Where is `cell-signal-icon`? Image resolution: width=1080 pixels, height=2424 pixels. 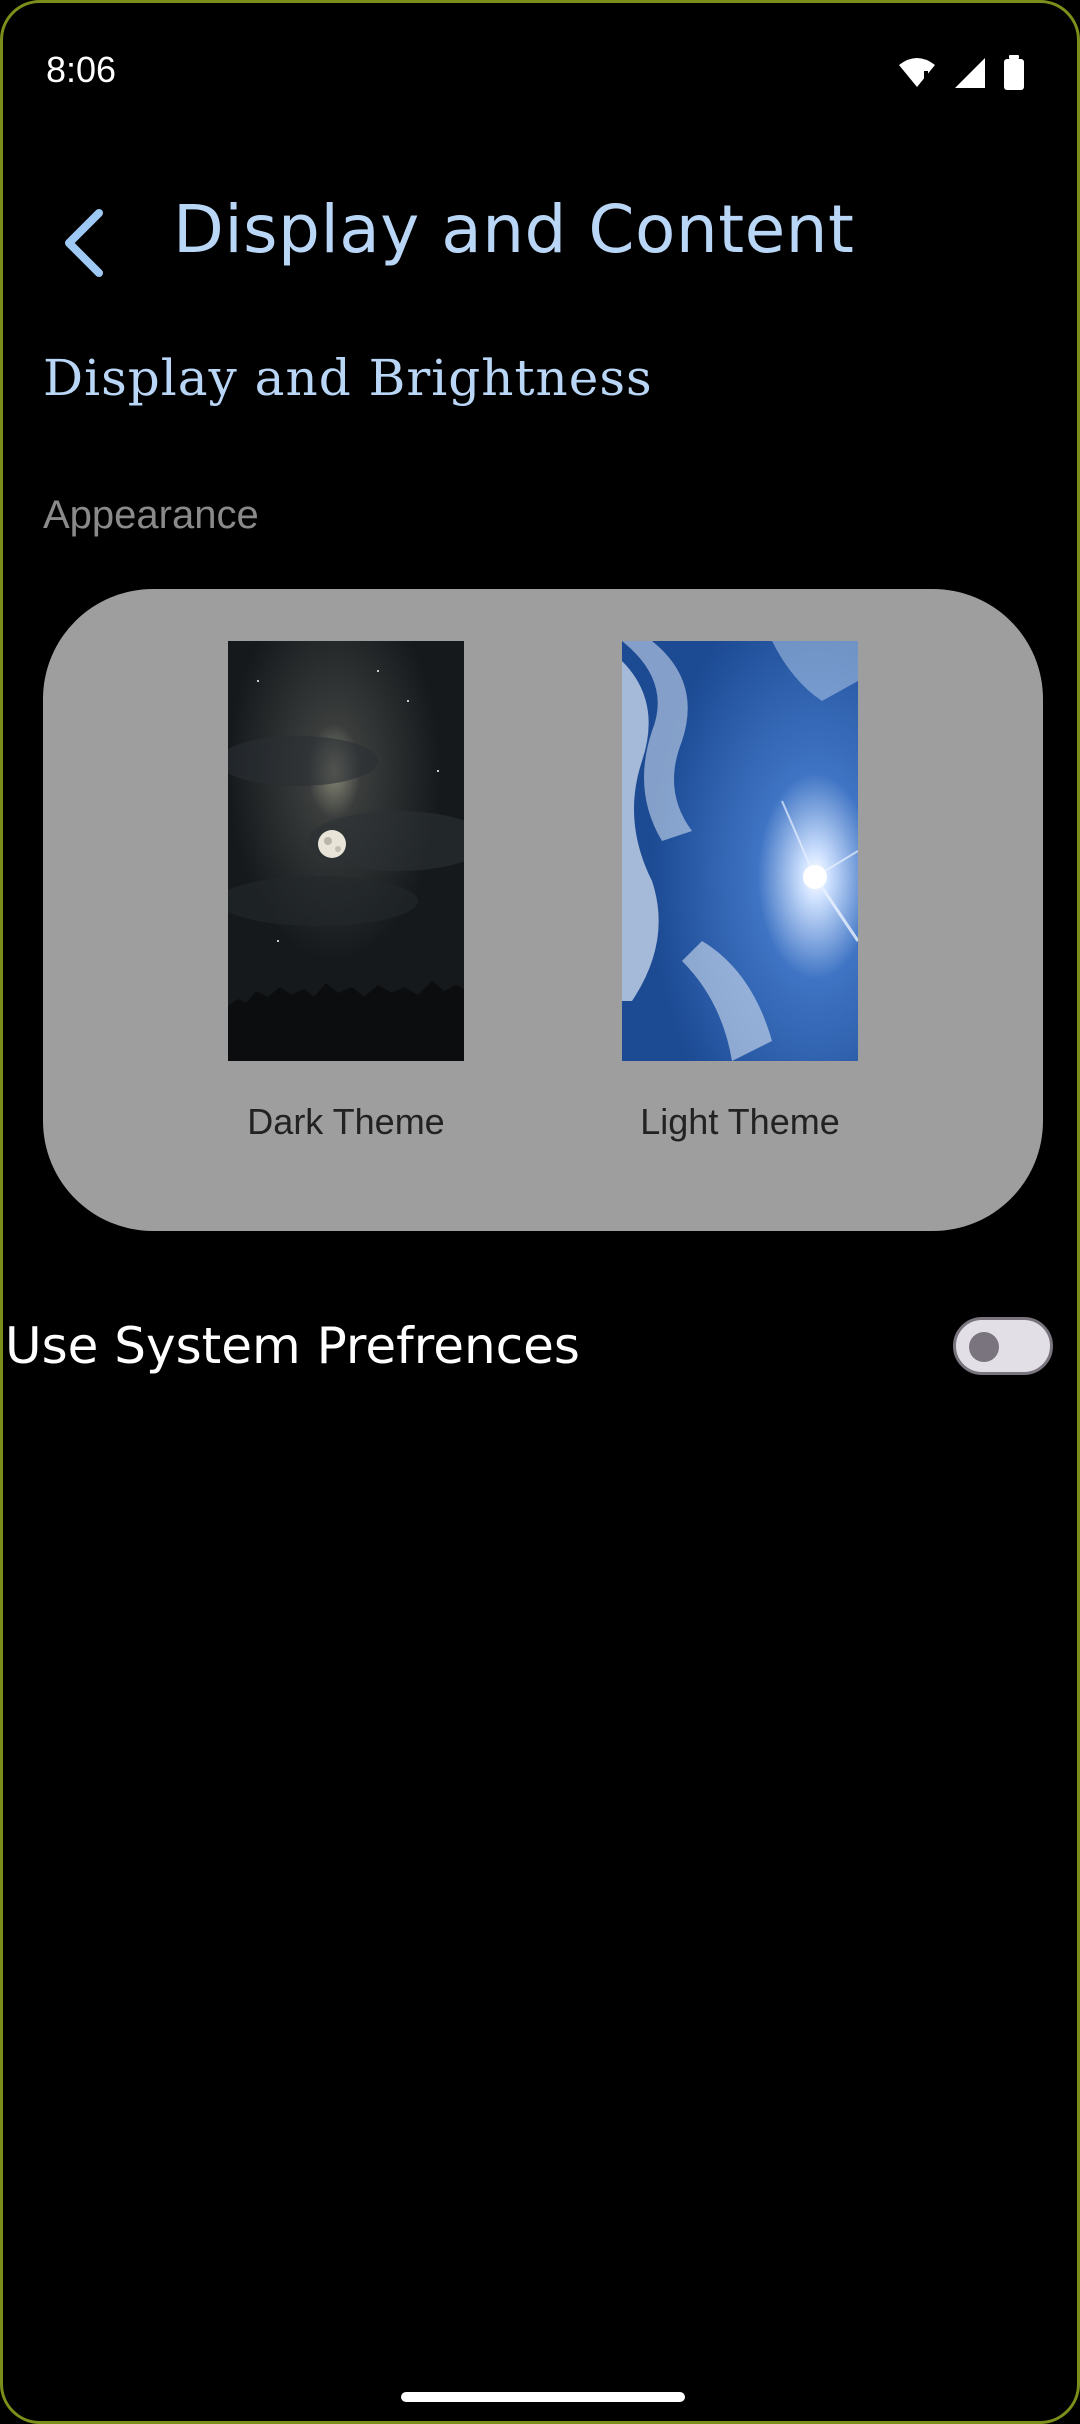 cell-signal-icon is located at coordinates (970, 75).